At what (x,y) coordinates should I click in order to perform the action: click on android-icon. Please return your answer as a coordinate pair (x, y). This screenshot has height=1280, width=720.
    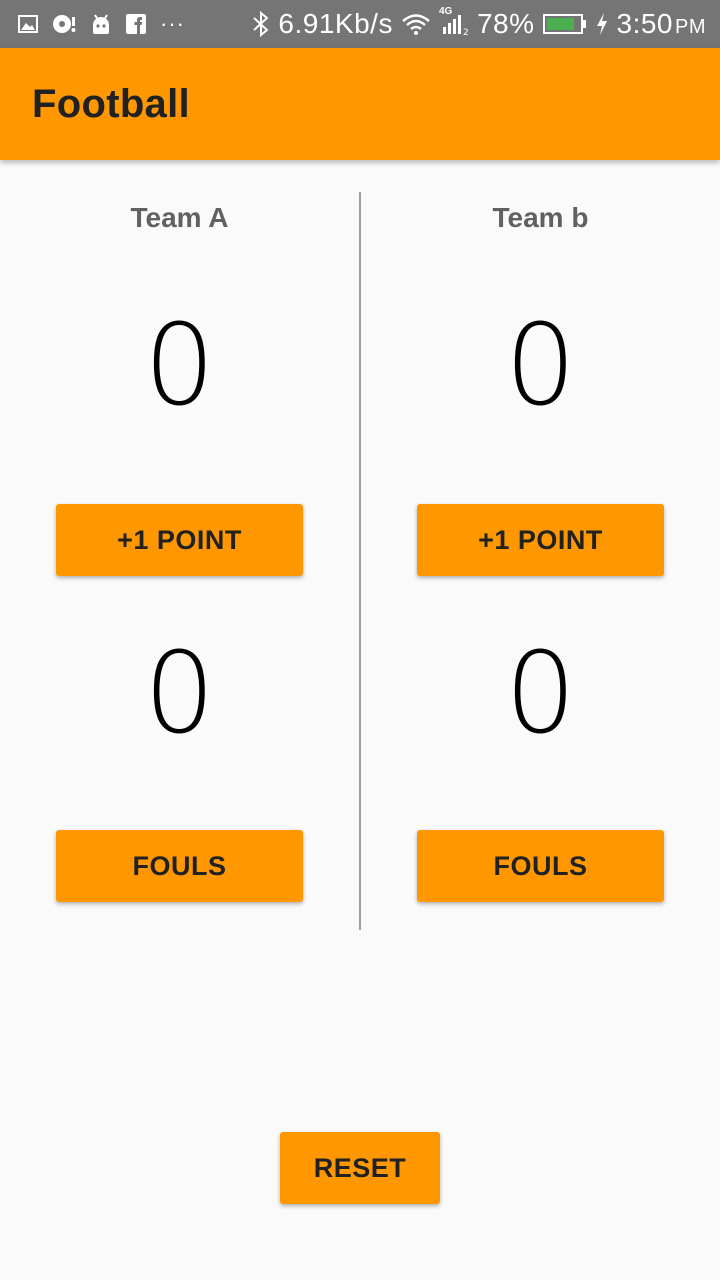
    Looking at the image, I should click on (101, 24).